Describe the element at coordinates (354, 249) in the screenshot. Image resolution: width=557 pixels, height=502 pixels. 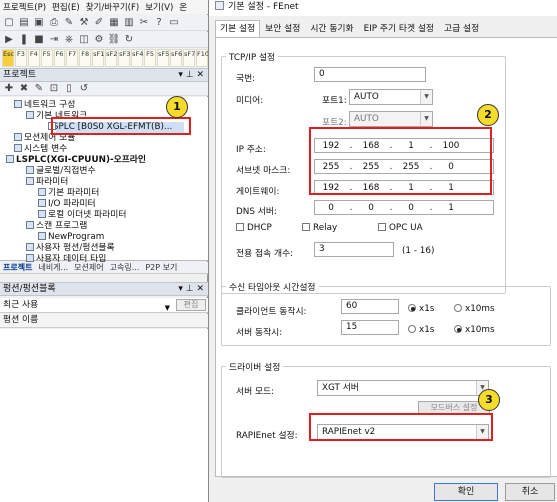
I see `dedicated-connections-input: 3` at that location.